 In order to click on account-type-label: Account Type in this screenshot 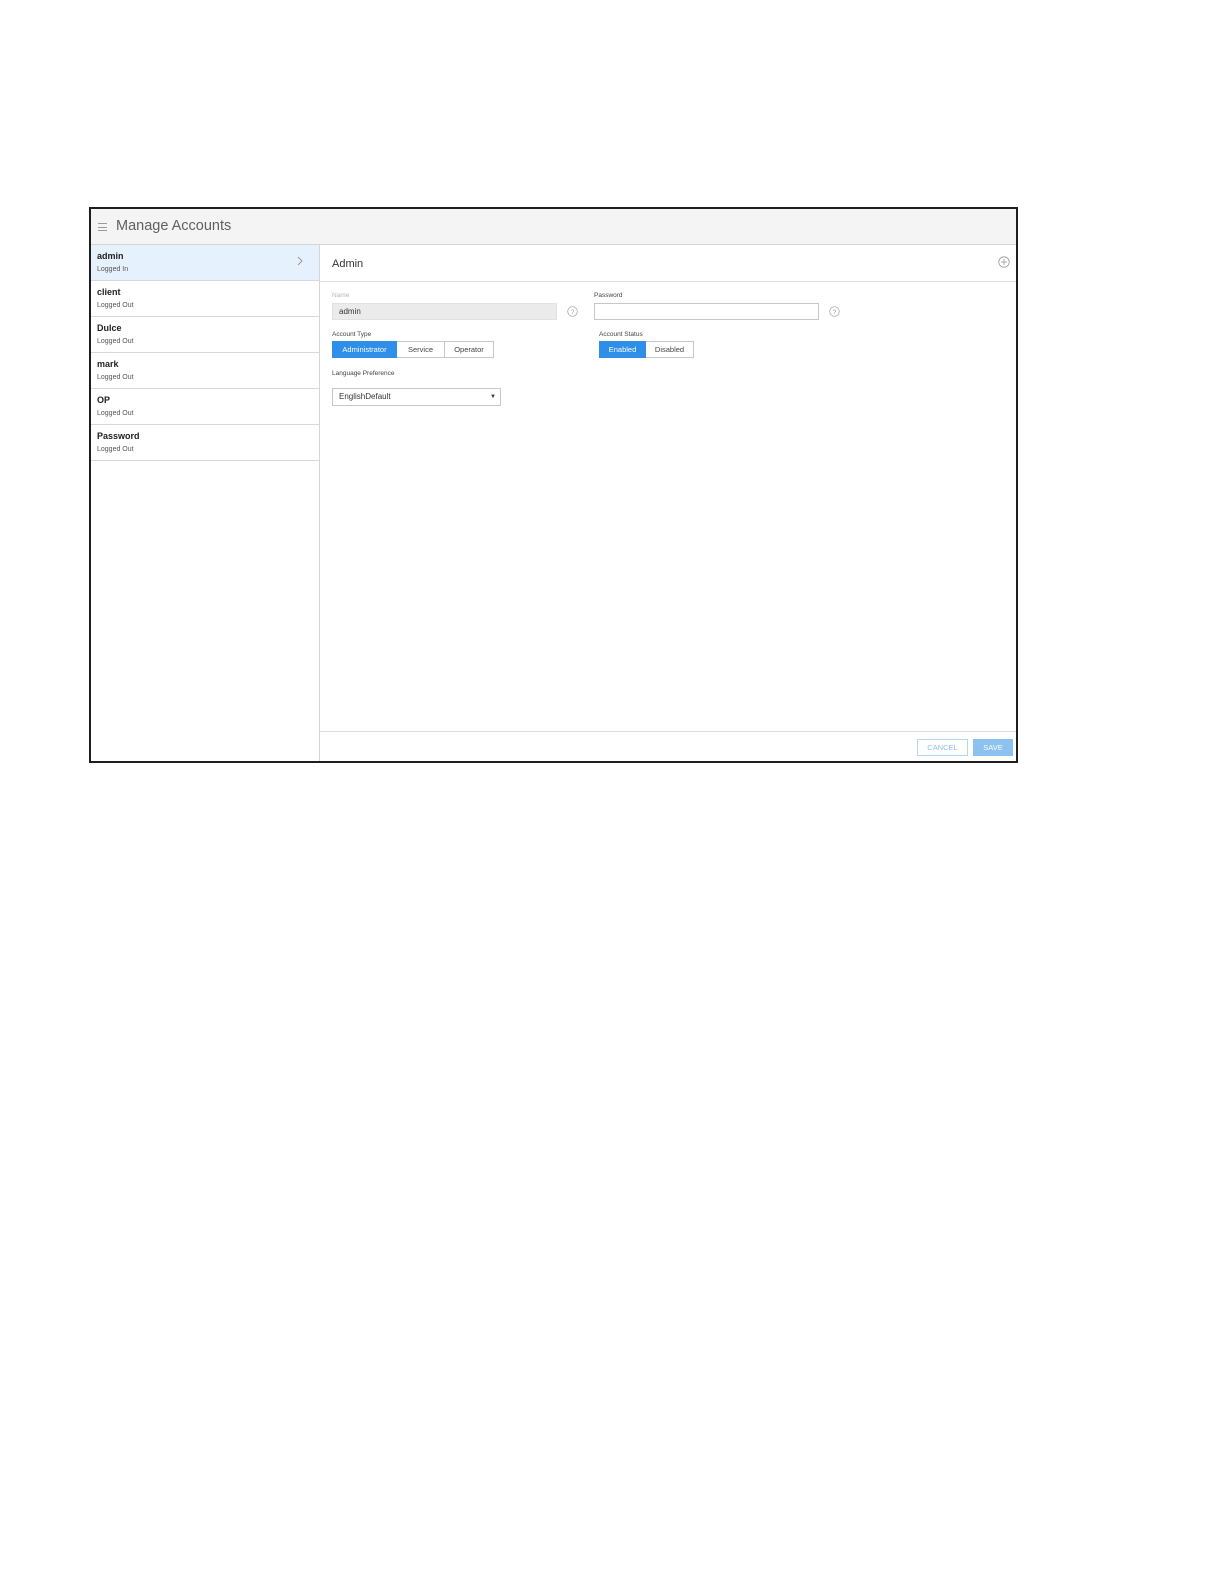, I will do `click(352, 334)`.